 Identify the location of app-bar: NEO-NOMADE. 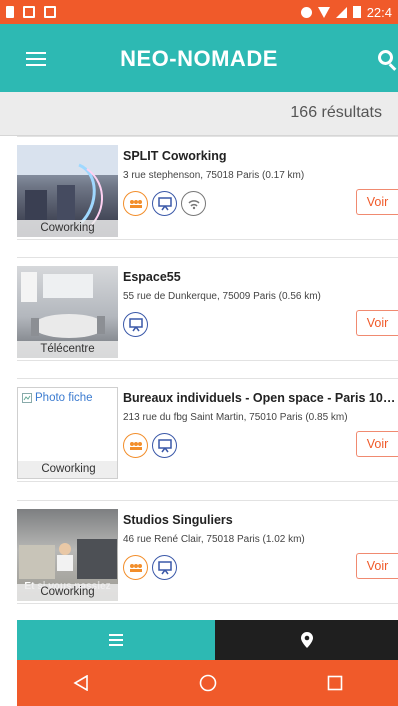
(199, 58).